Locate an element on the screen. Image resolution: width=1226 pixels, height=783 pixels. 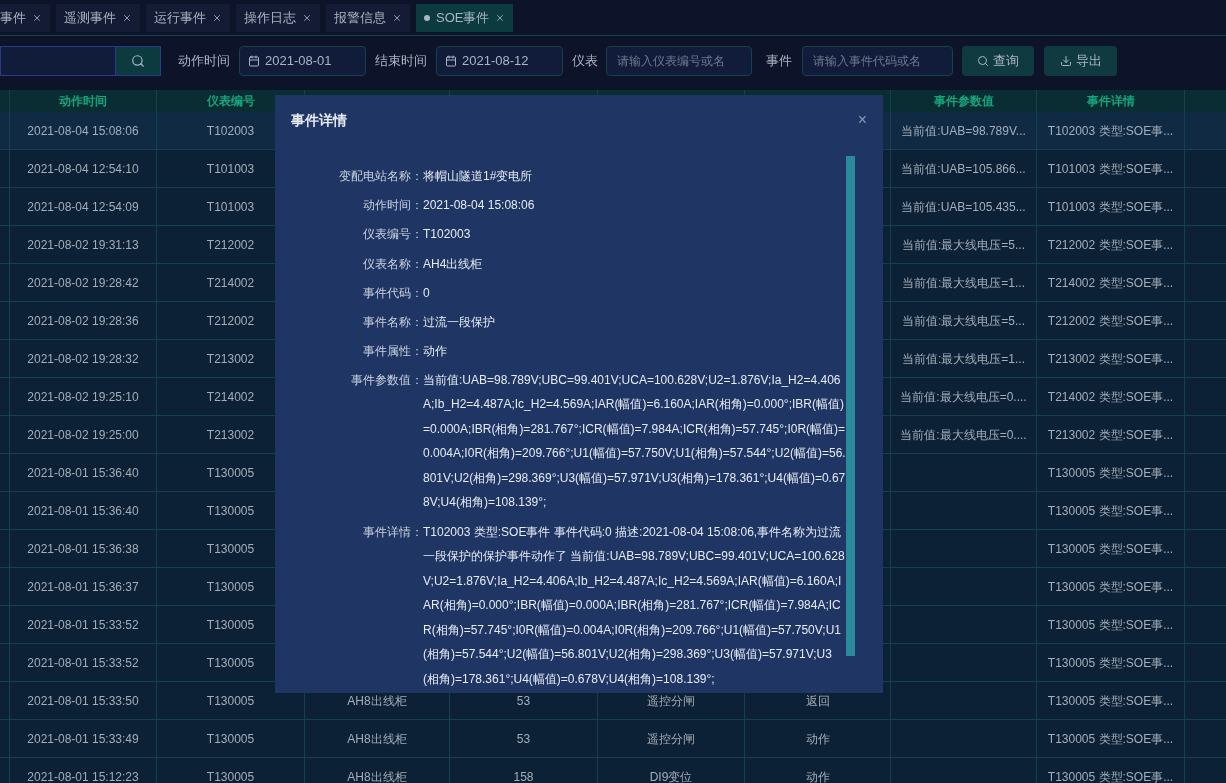
field-label: 变配电站名称： is located at coordinates (380, 177).